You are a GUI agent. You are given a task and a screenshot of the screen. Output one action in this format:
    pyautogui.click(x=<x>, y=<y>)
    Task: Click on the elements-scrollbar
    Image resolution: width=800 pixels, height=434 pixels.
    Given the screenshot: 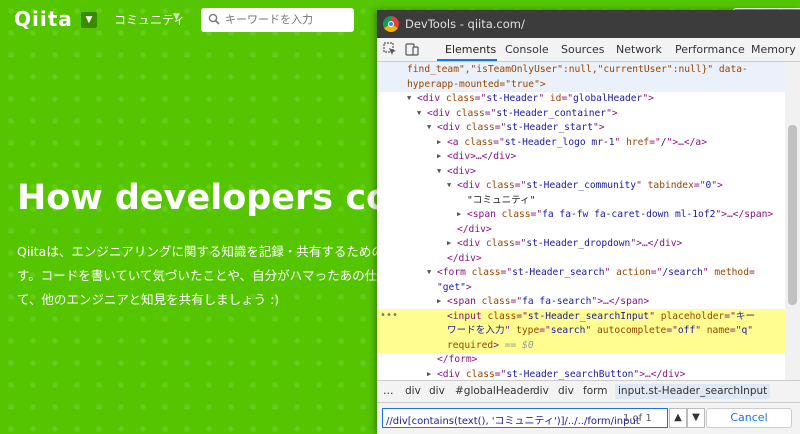 What is the action you would take?
    pyautogui.click(x=792, y=221)
    